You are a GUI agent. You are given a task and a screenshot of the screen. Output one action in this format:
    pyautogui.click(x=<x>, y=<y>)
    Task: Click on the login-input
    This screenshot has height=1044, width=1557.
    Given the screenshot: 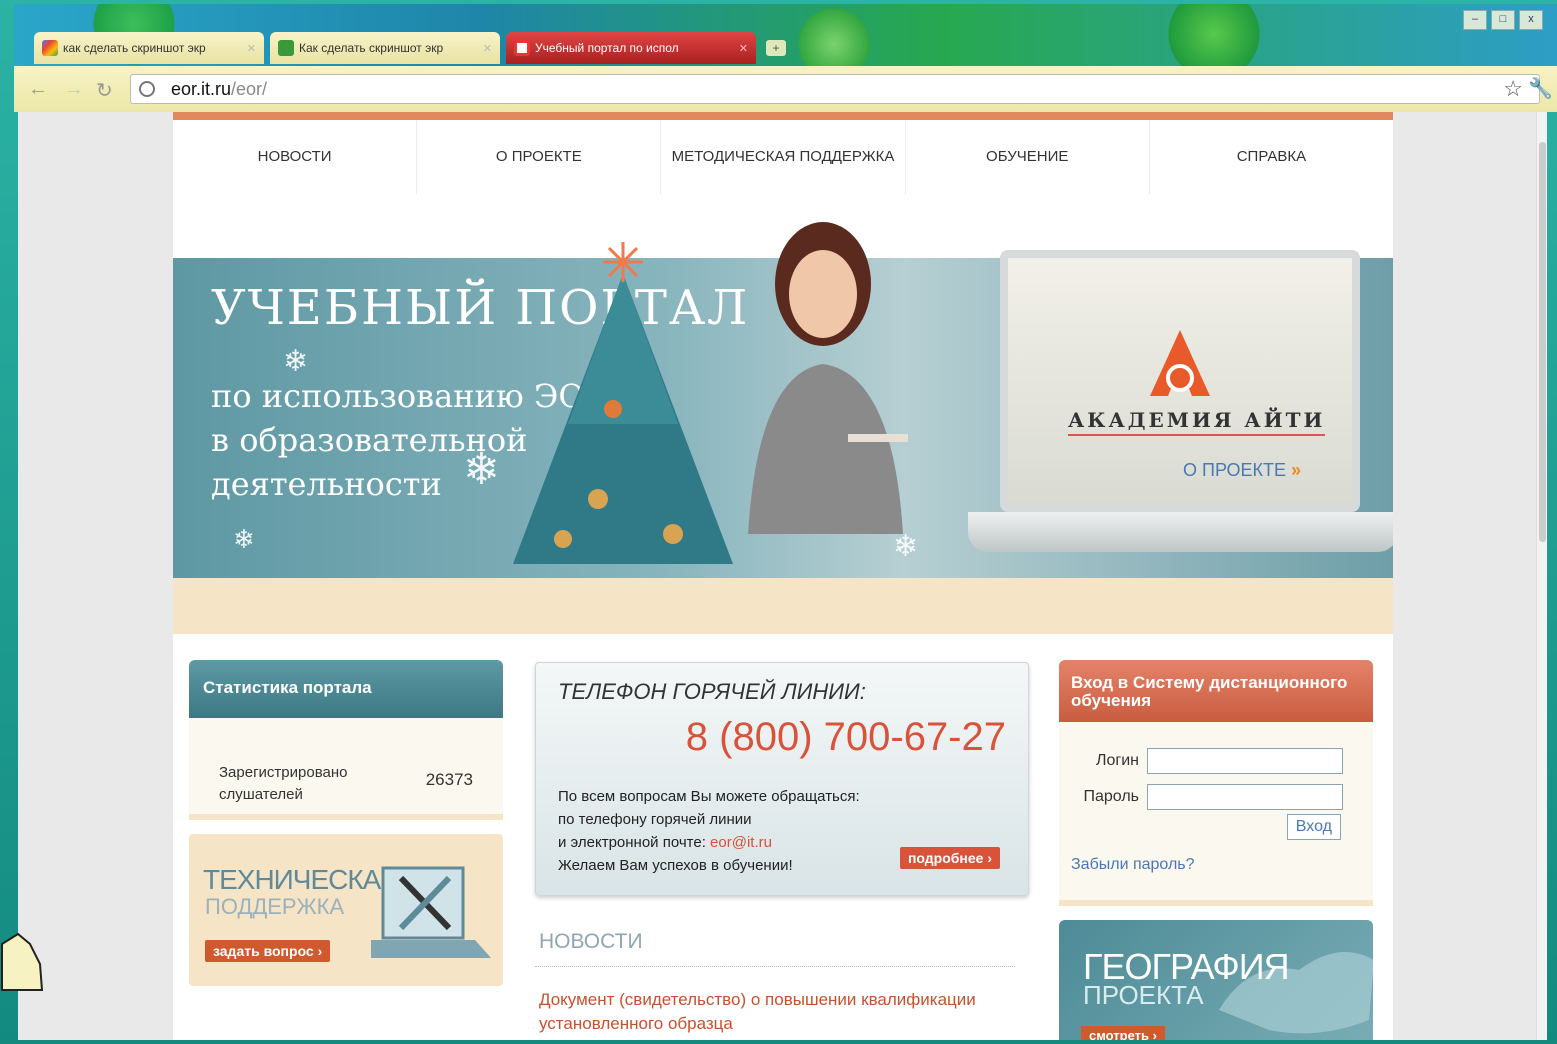 What is the action you would take?
    pyautogui.click(x=1245, y=761)
    